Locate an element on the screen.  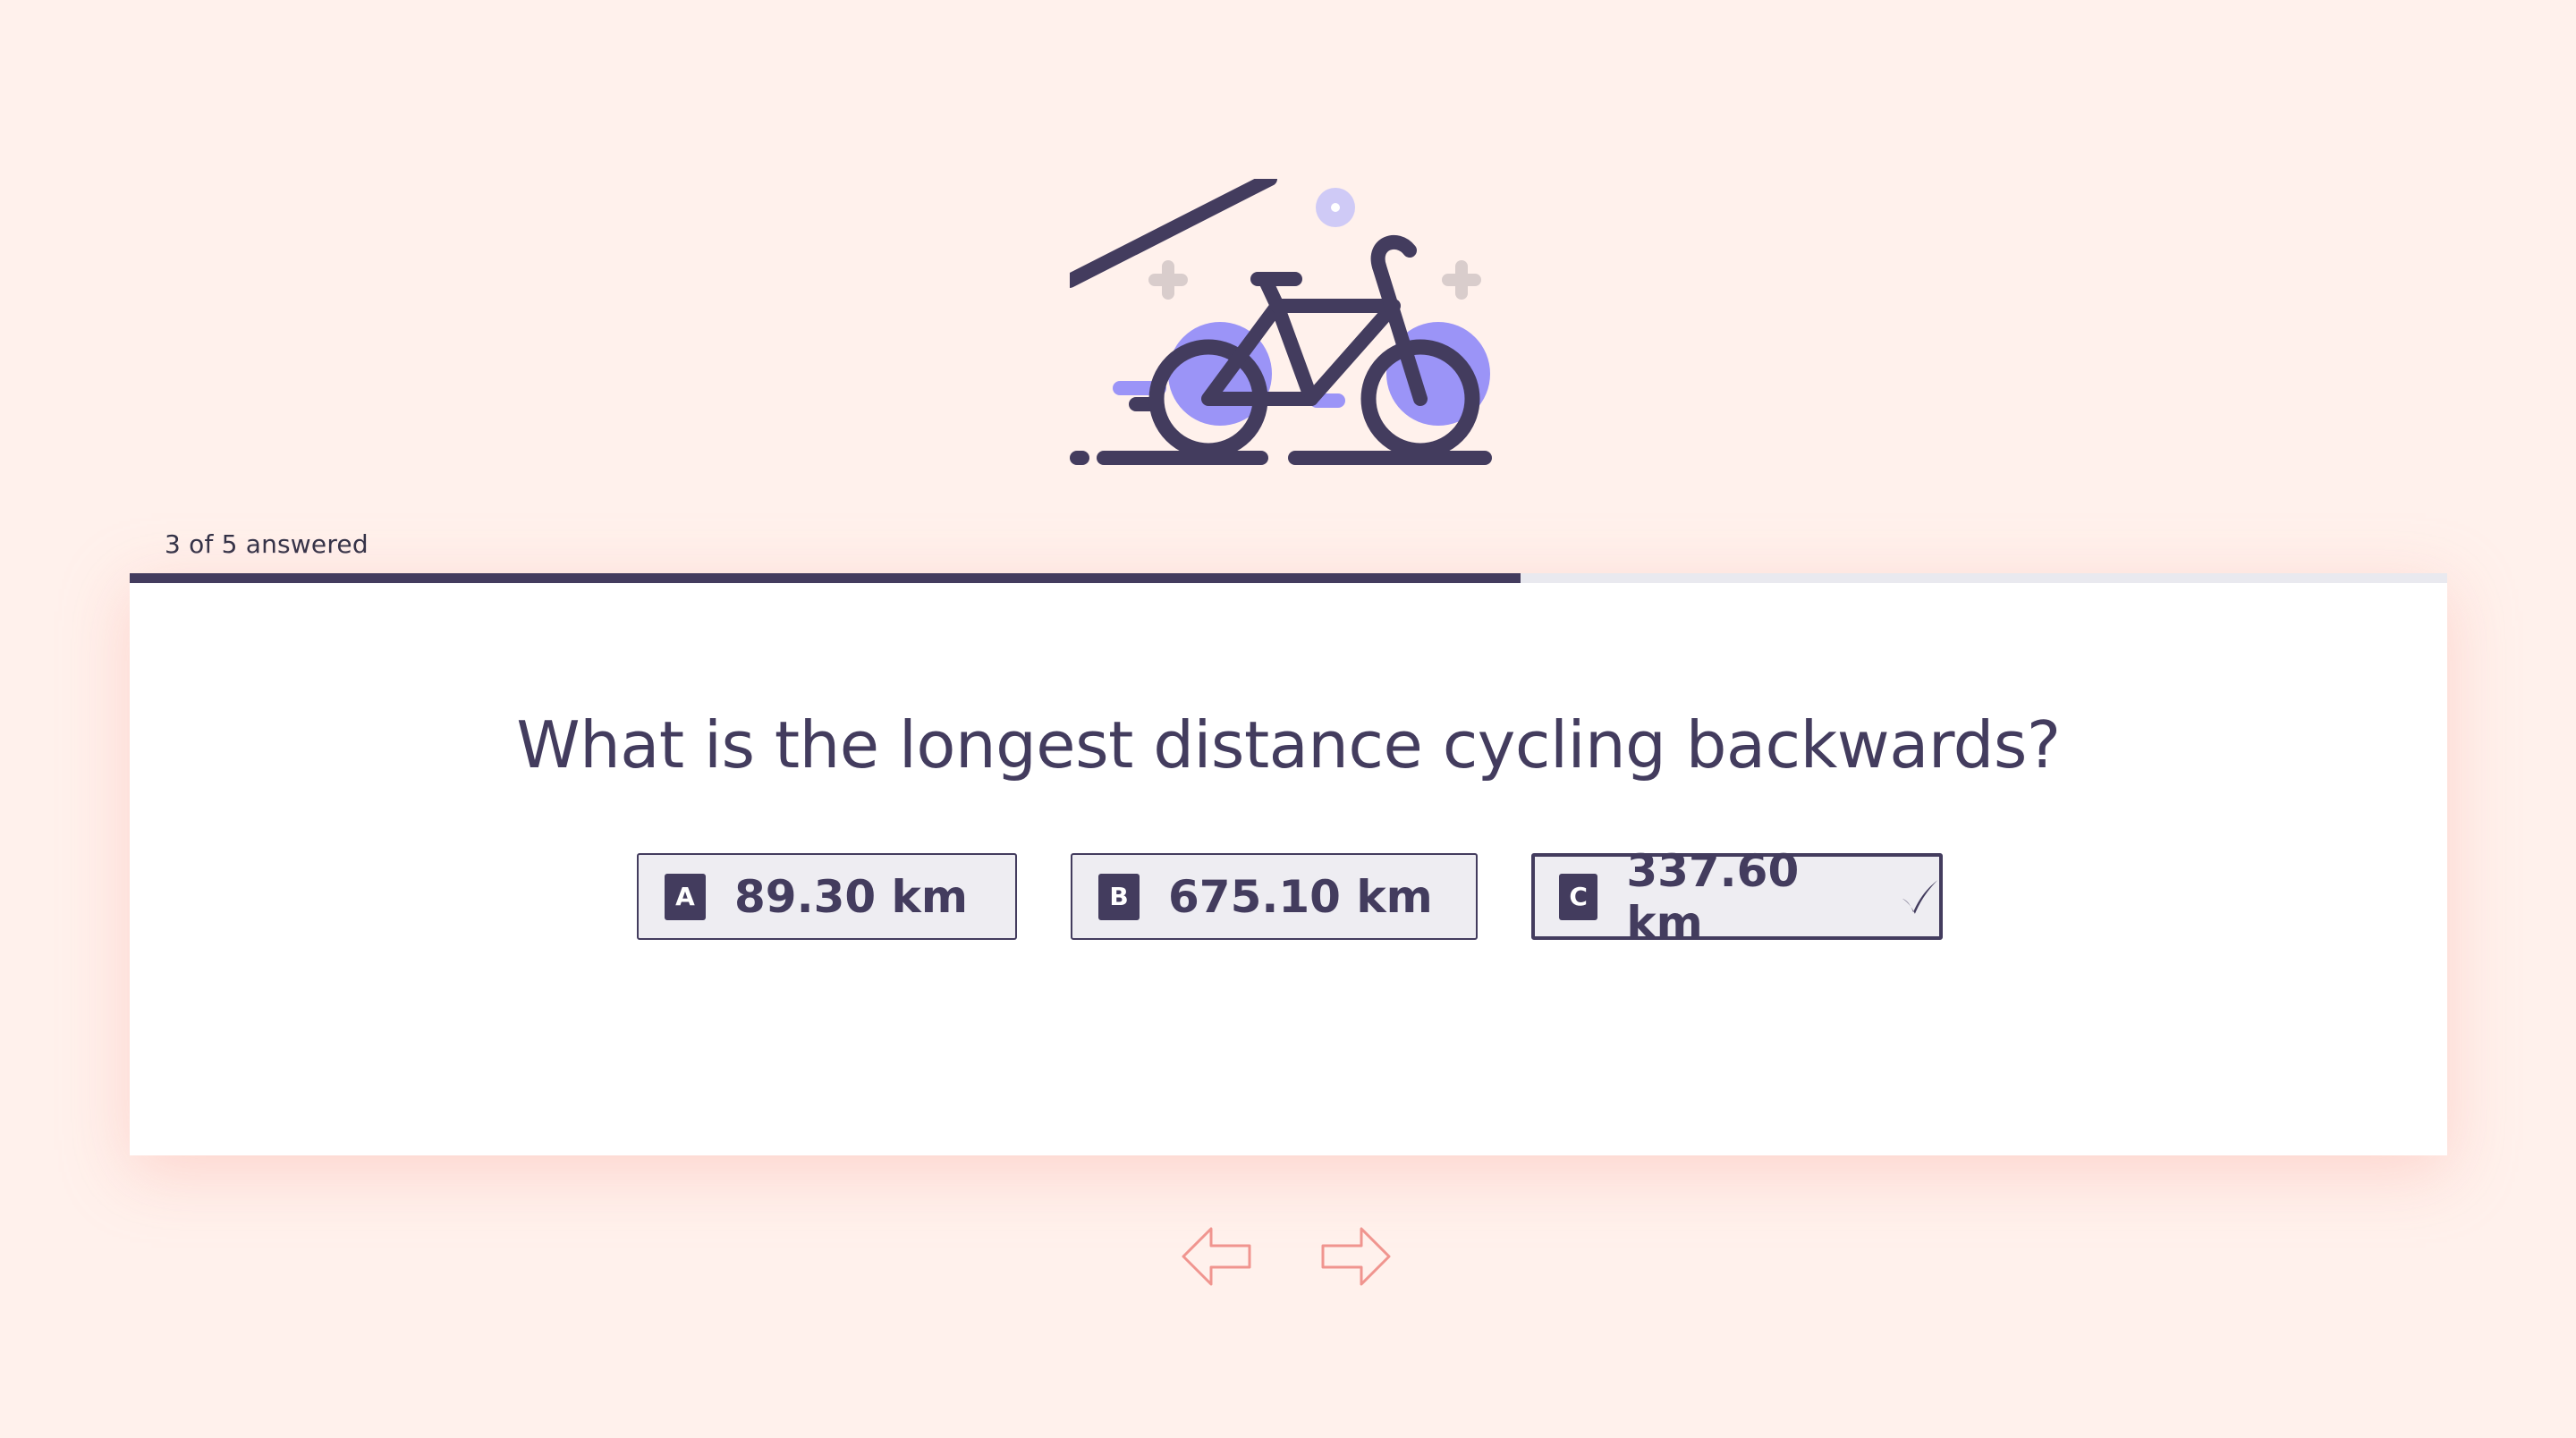
arrow-right-icon is located at coordinates (1356, 1256).